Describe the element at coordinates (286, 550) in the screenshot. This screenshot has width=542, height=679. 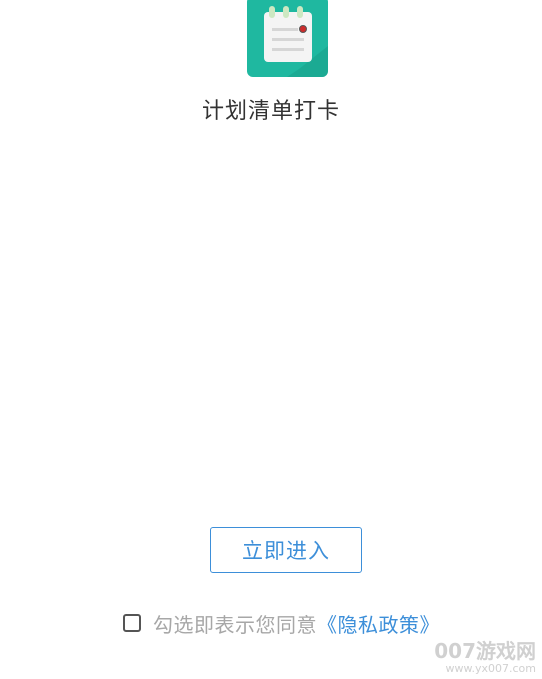
I see `enter-button: 立即进入` at that location.